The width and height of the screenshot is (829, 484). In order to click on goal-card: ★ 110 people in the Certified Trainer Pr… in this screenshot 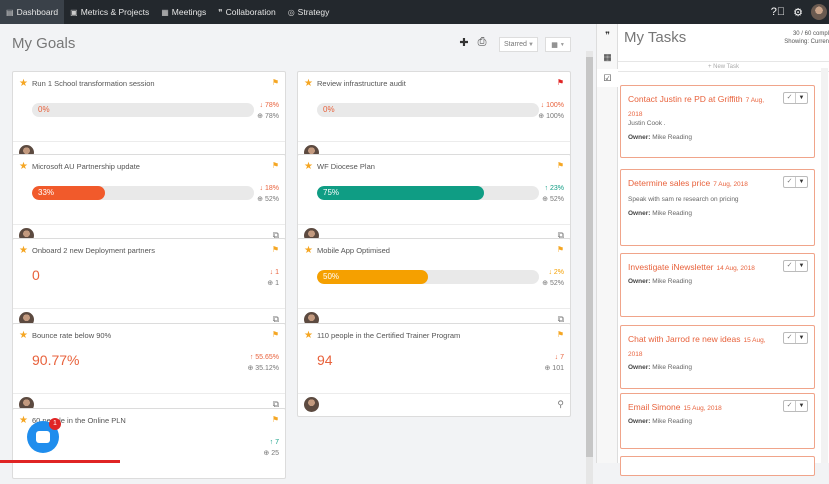, I will do `click(434, 370)`.